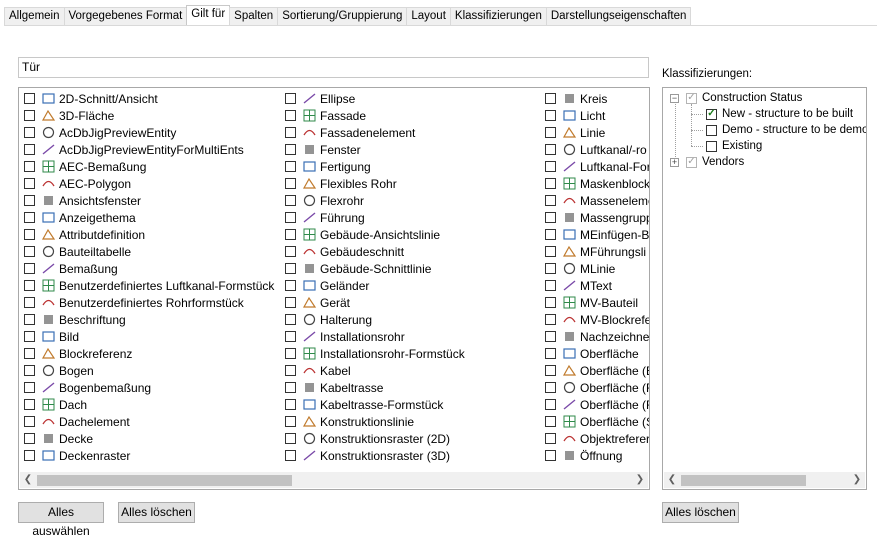 The width and height of the screenshot is (877, 541). I want to click on list-item: Kreis, so click(594, 98).